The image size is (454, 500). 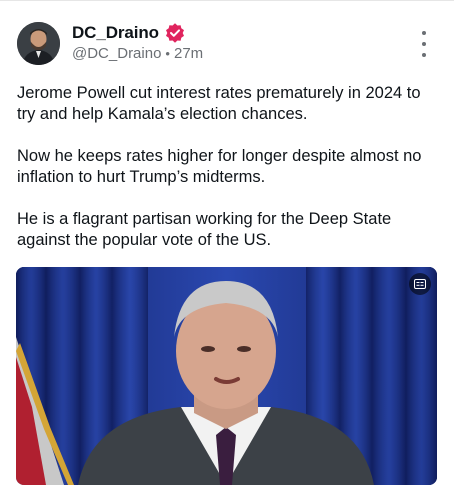 I want to click on avatar, so click(x=38, y=43).